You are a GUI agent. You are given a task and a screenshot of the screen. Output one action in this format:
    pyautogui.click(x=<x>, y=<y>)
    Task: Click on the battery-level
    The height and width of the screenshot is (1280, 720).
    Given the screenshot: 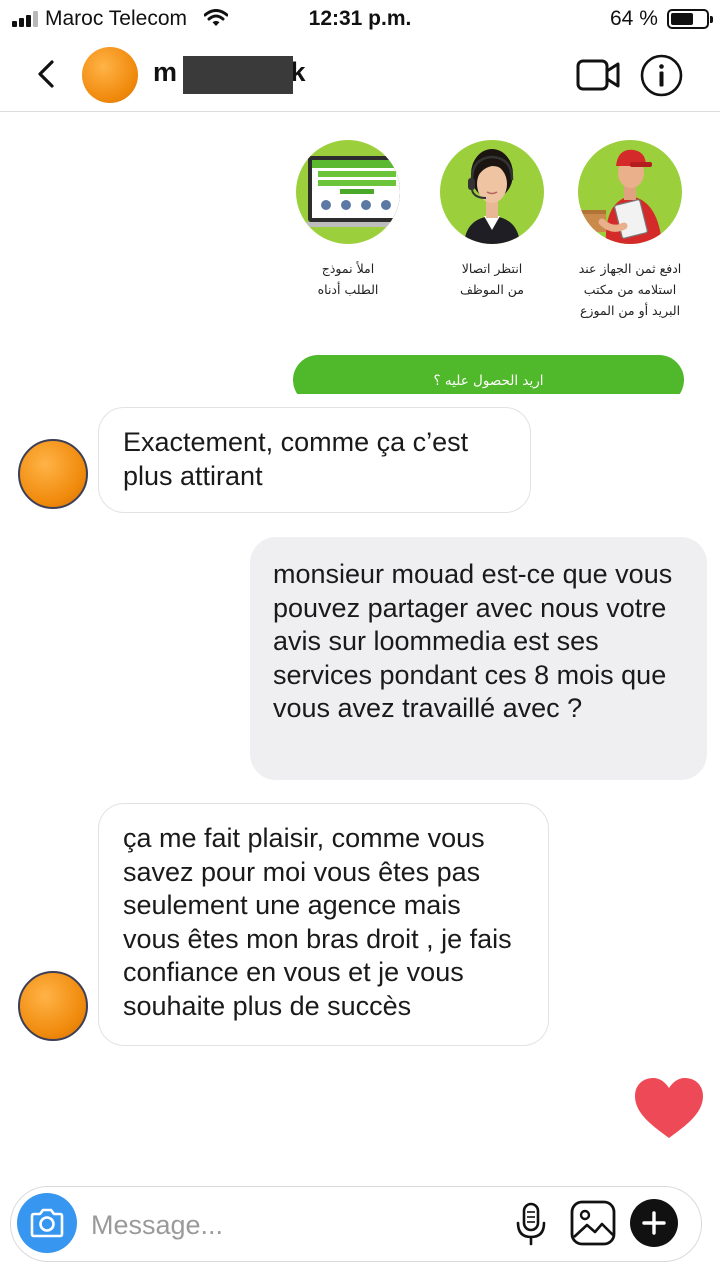 What is the action you would take?
    pyautogui.click(x=682, y=19)
    